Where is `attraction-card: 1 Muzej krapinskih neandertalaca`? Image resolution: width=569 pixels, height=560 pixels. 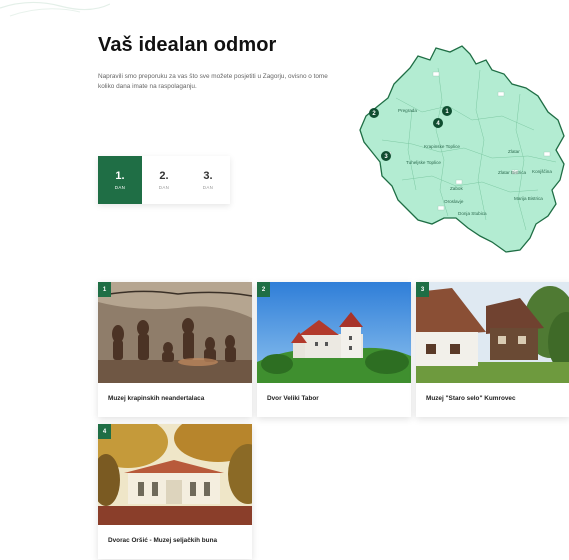 attraction-card: 1 Muzej krapinskih neandertalaca is located at coordinates (175, 349).